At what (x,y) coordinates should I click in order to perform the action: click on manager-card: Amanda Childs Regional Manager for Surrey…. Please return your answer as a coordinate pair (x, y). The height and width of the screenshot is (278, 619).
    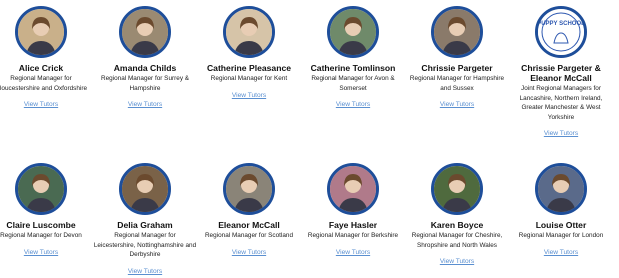
    Looking at the image, I should click on (145, 58).